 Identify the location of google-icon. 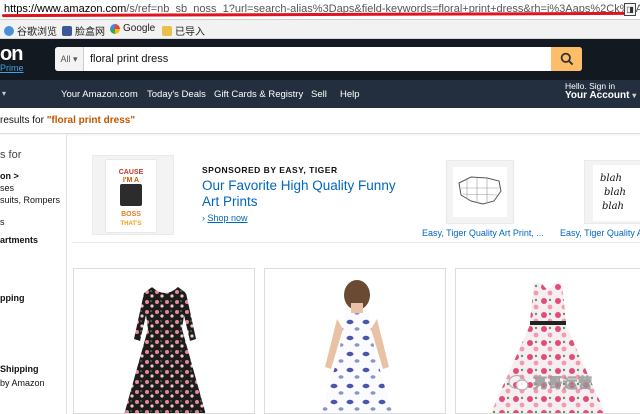
(115, 28).